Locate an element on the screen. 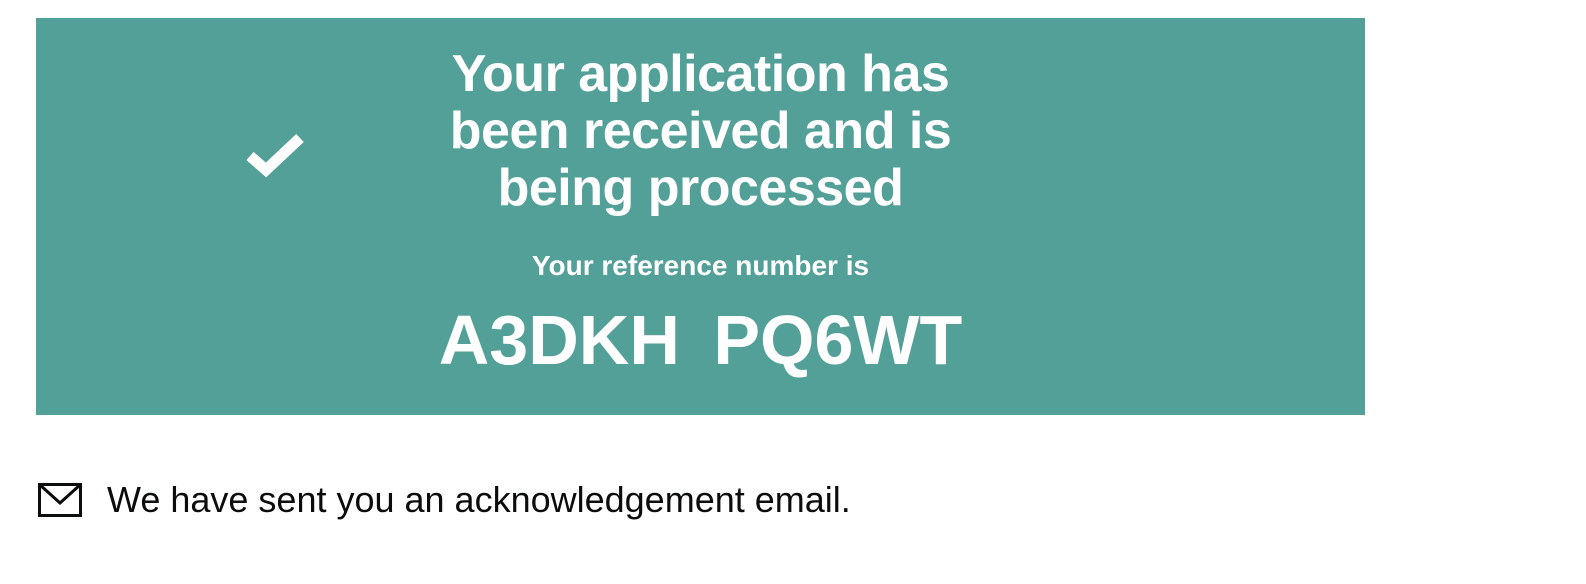  title-line: being processed is located at coordinates (700, 188).